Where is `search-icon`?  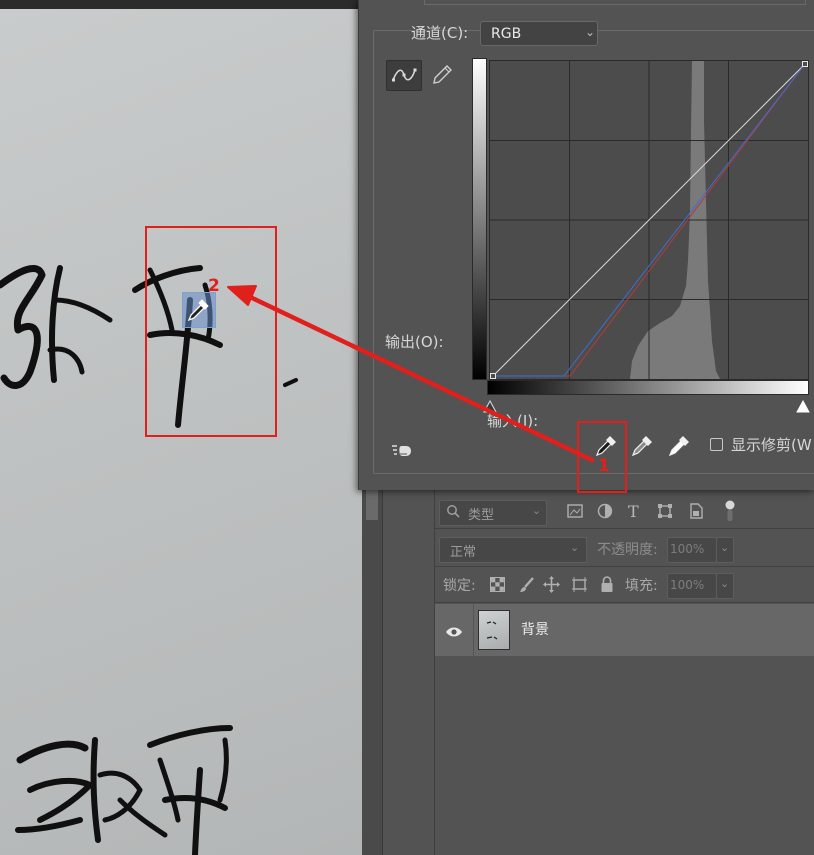
search-icon is located at coordinates (453, 513).